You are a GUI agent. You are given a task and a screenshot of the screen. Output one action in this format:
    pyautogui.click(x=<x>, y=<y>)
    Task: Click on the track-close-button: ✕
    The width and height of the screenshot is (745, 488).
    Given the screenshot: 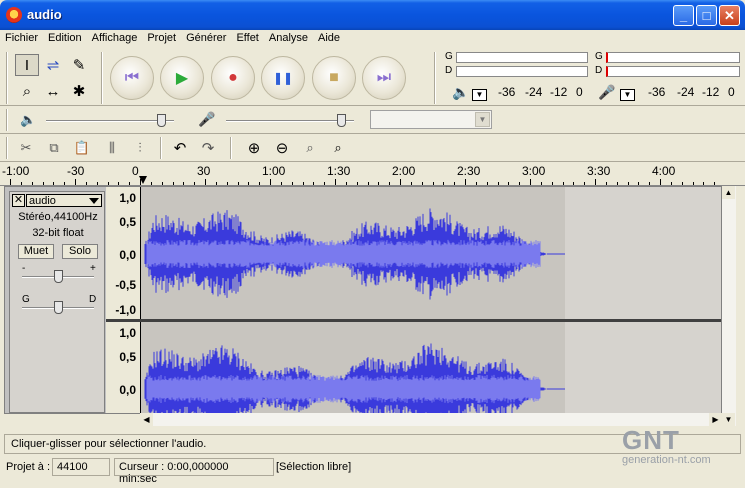 What is the action you would take?
    pyautogui.click(x=18, y=200)
    